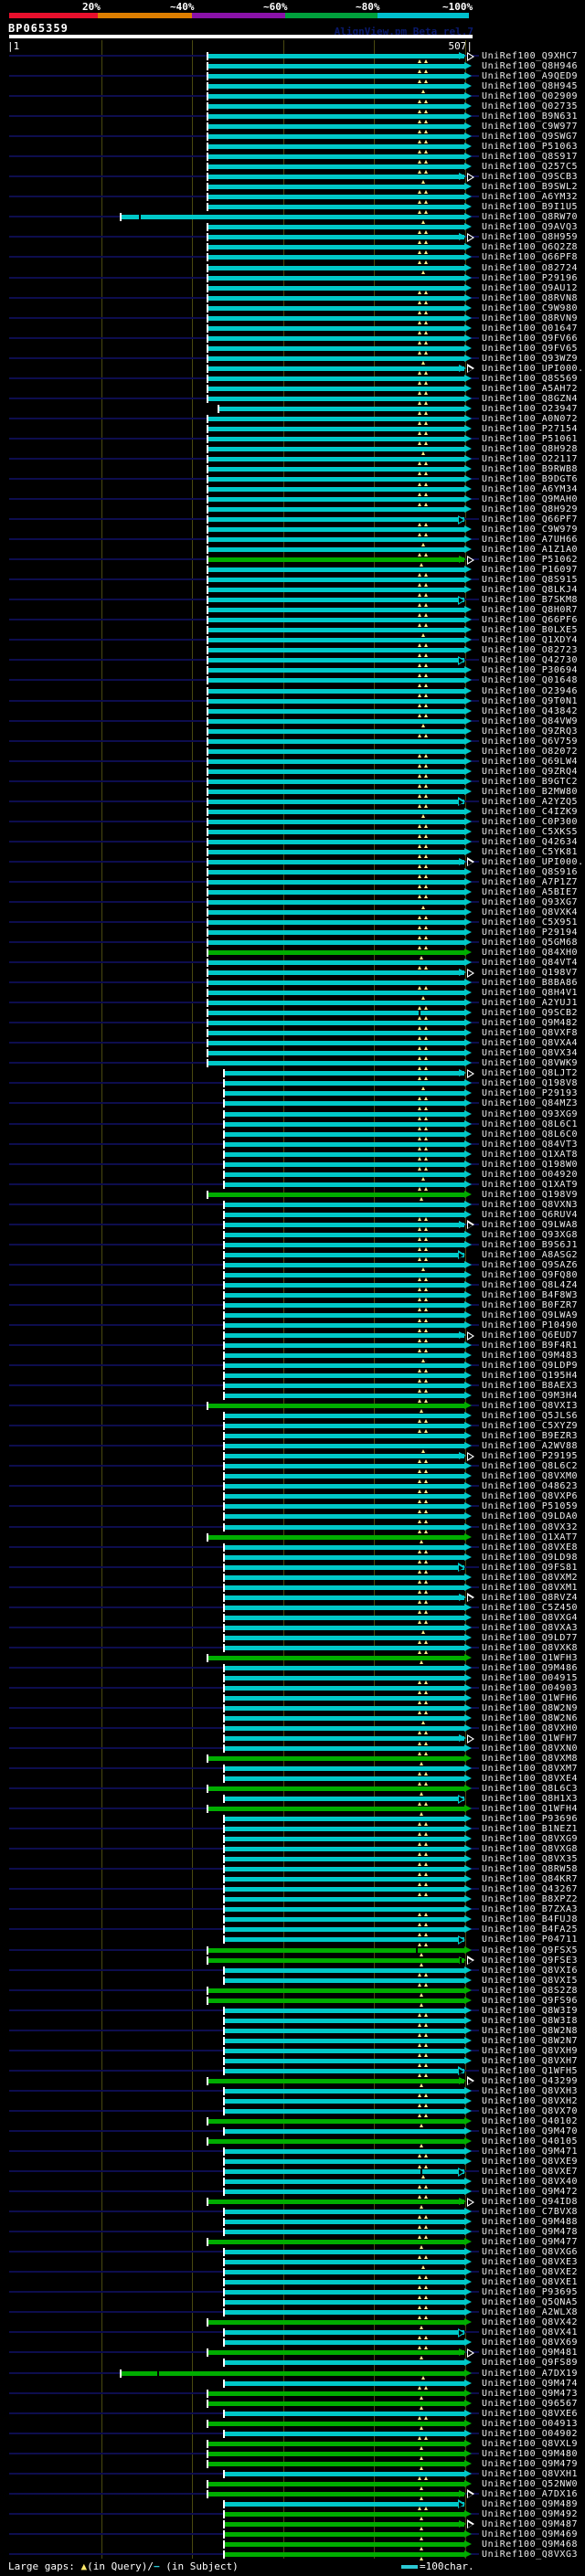 The width and height of the screenshot is (585, 2576). I want to click on hit-label: UniRef100_C5Z450, so click(530, 1608).